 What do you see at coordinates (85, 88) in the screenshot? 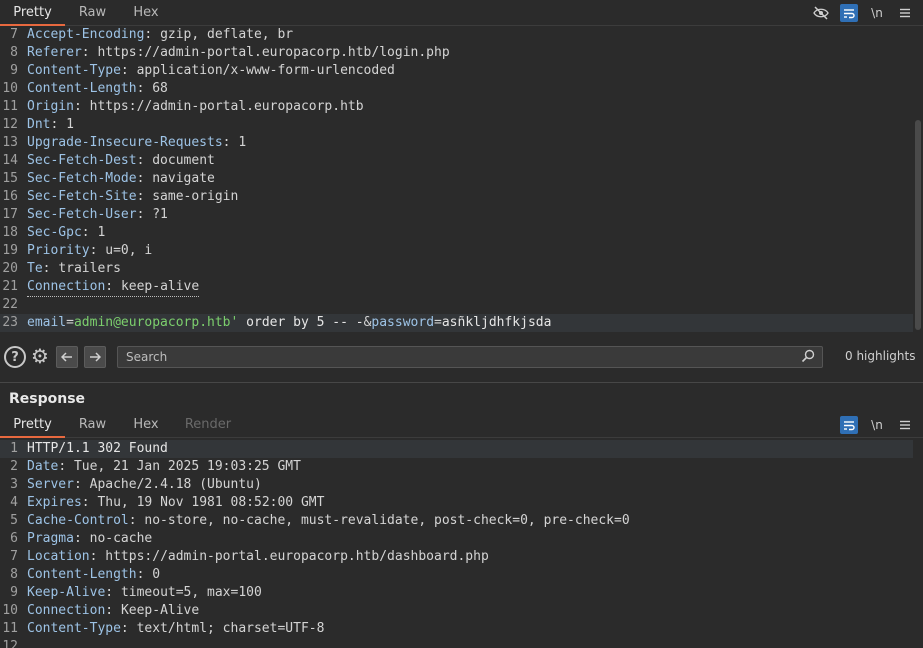
I see `code-line: 10 Content-Length: 68` at bounding box center [85, 88].